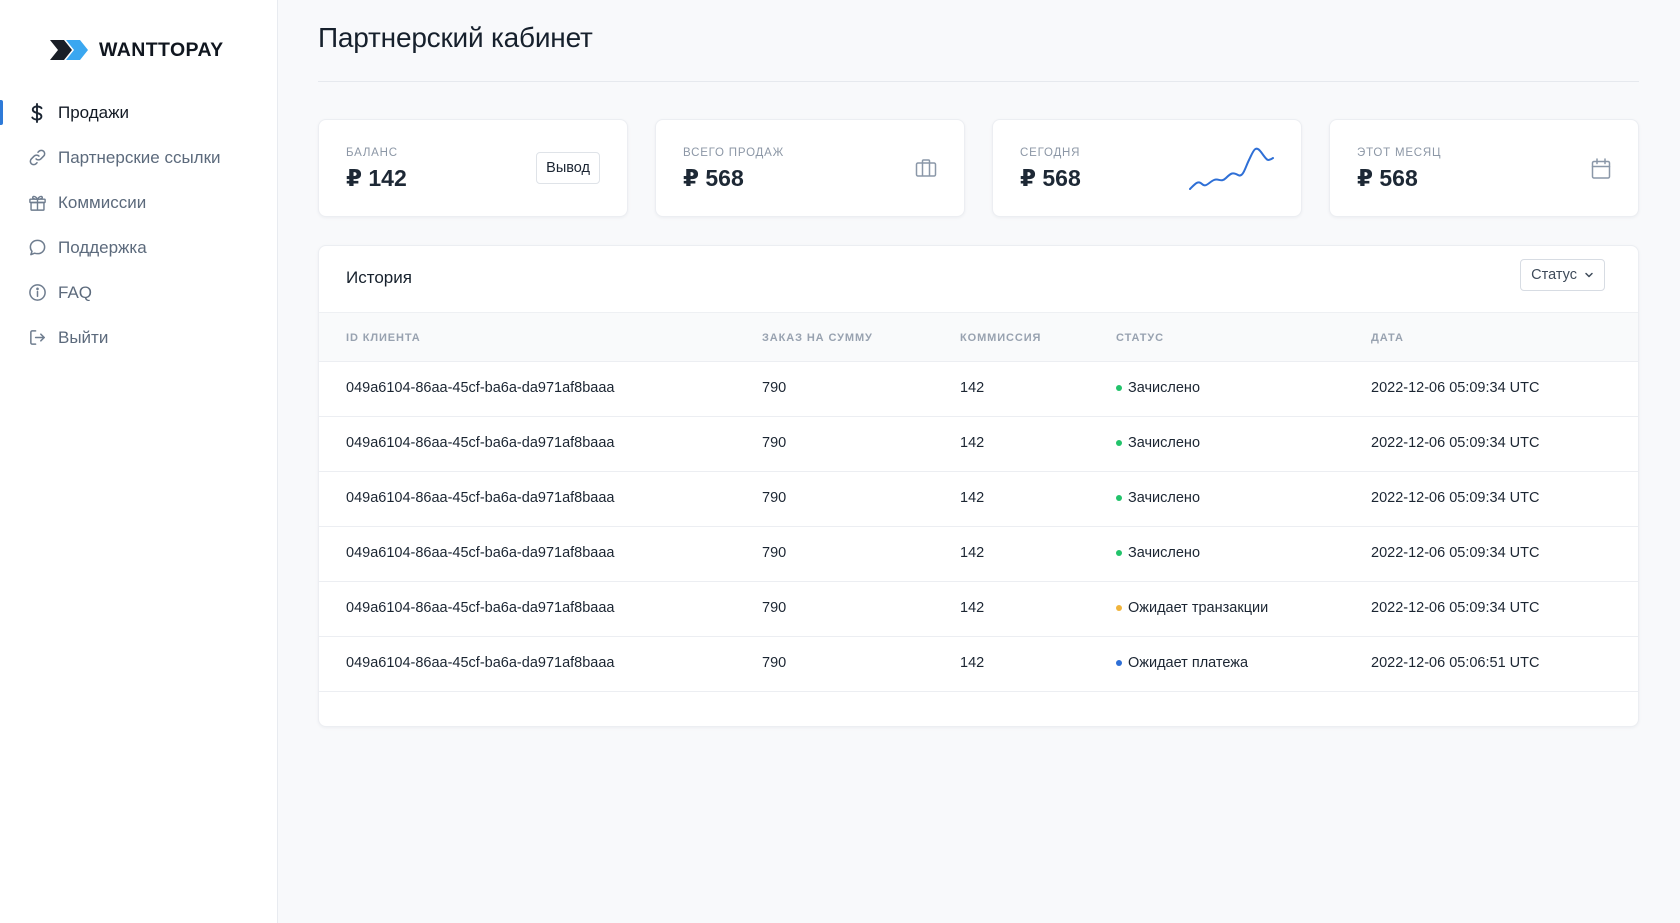 Image resolution: width=1680 pixels, height=923 pixels. I want to click on chat-bubble-icon, so click(37, 248).